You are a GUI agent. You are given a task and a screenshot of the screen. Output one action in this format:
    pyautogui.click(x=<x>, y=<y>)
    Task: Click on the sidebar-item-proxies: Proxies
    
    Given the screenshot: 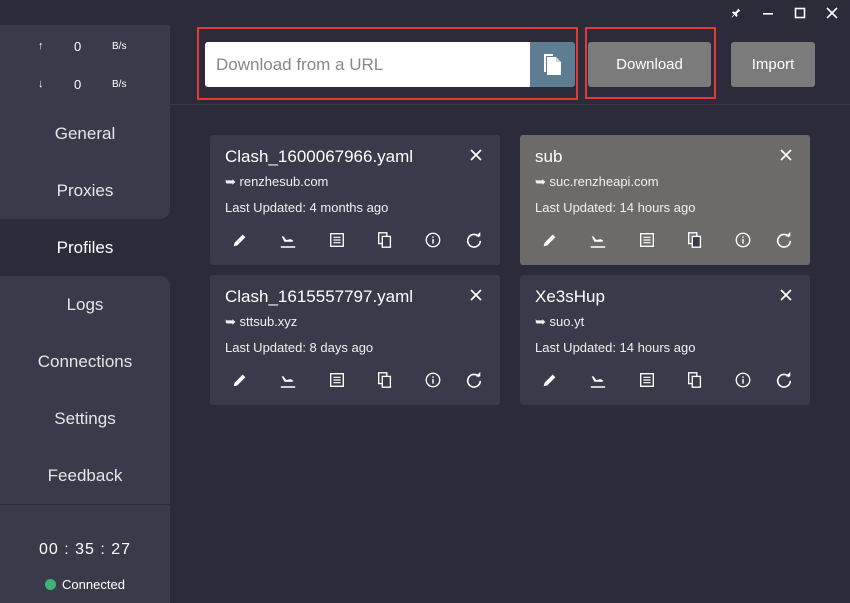 What is the action you would take?
    pyautogui.click(x=85, y=190)
    